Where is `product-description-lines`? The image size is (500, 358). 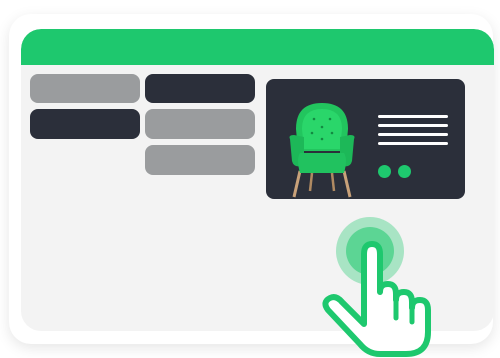 product-description-lines is located at coordinates (413, 133).